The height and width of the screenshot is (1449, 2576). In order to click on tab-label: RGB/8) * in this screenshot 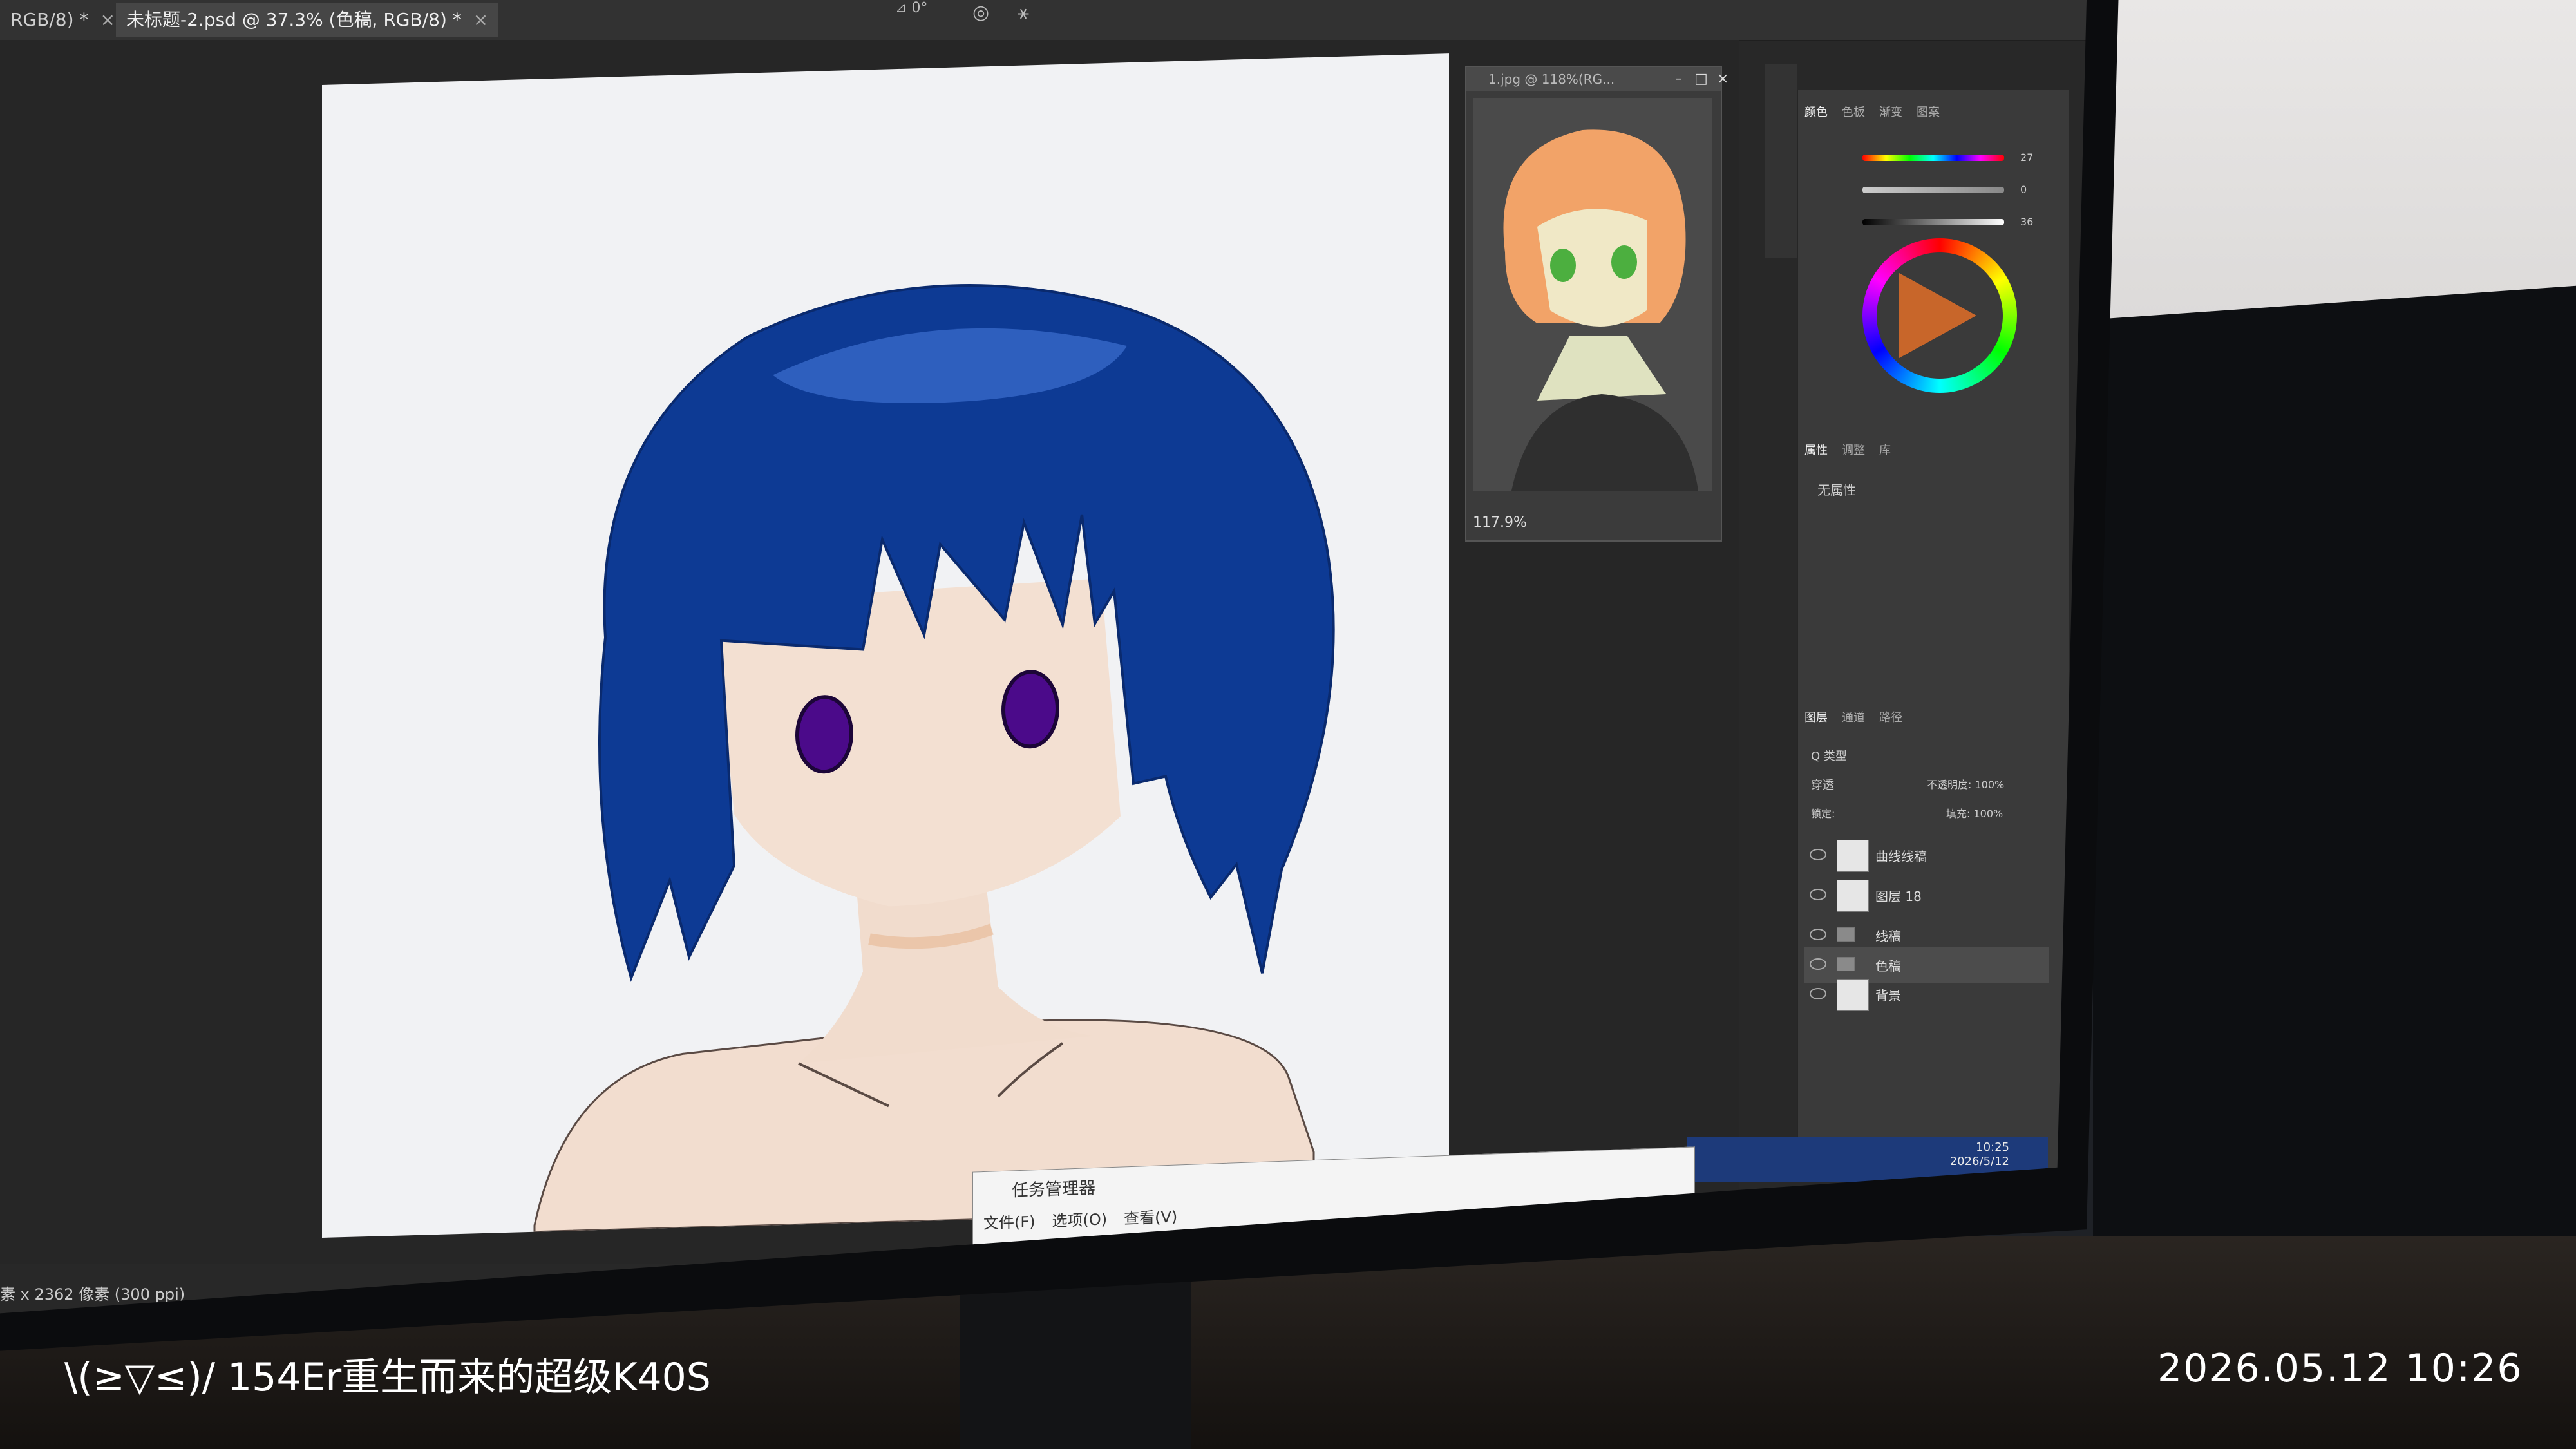, I will do `click(50, 19)`.